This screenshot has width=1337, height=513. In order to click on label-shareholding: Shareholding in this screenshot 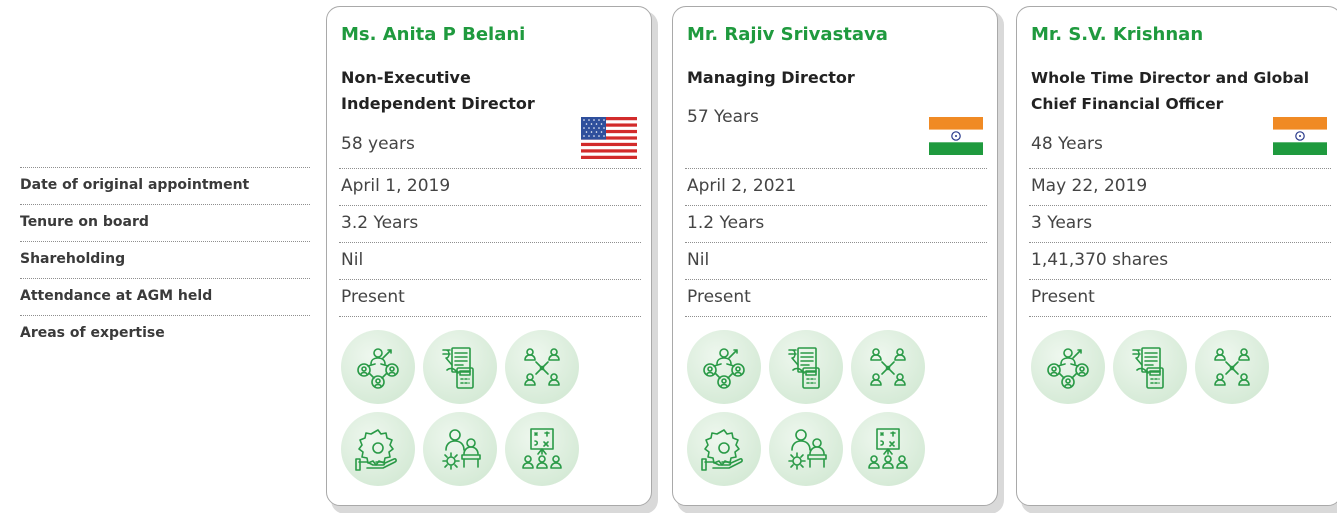, I will do `click(165, 259)`.